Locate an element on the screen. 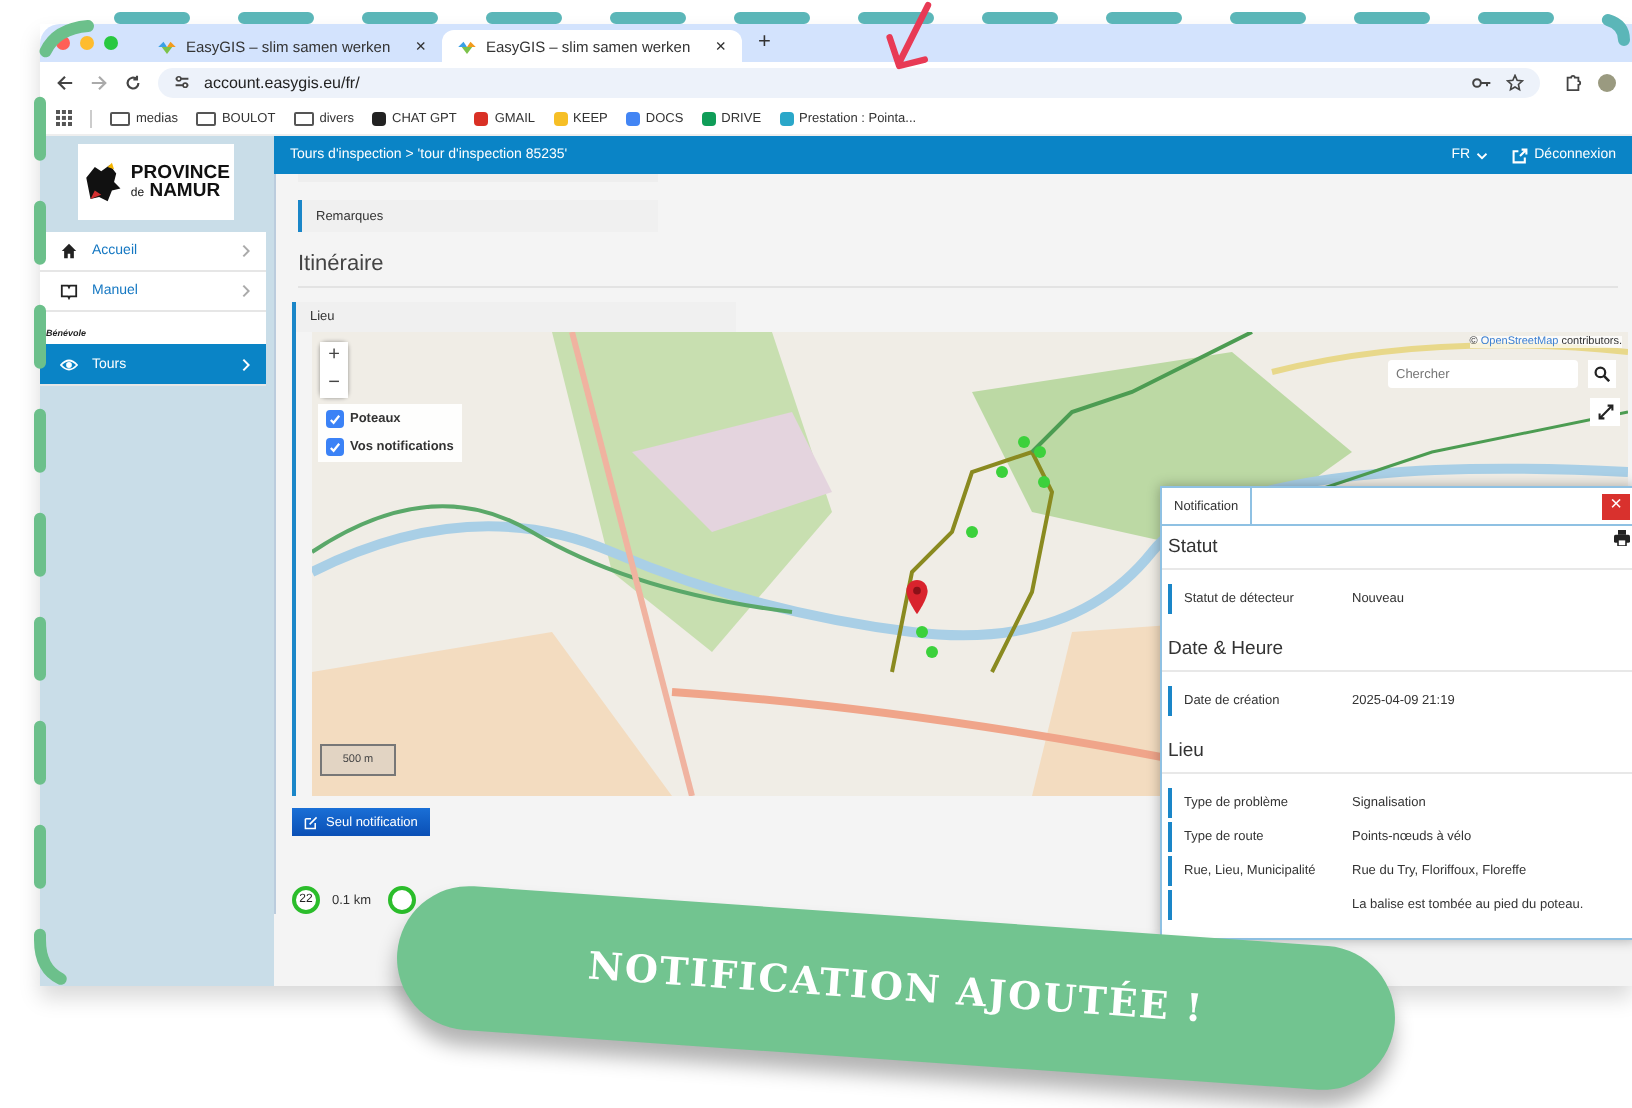 Image resolution: width=1632 pixels, height=1108 pixels. apps-grid-icon is located at coordinates (64, 118).